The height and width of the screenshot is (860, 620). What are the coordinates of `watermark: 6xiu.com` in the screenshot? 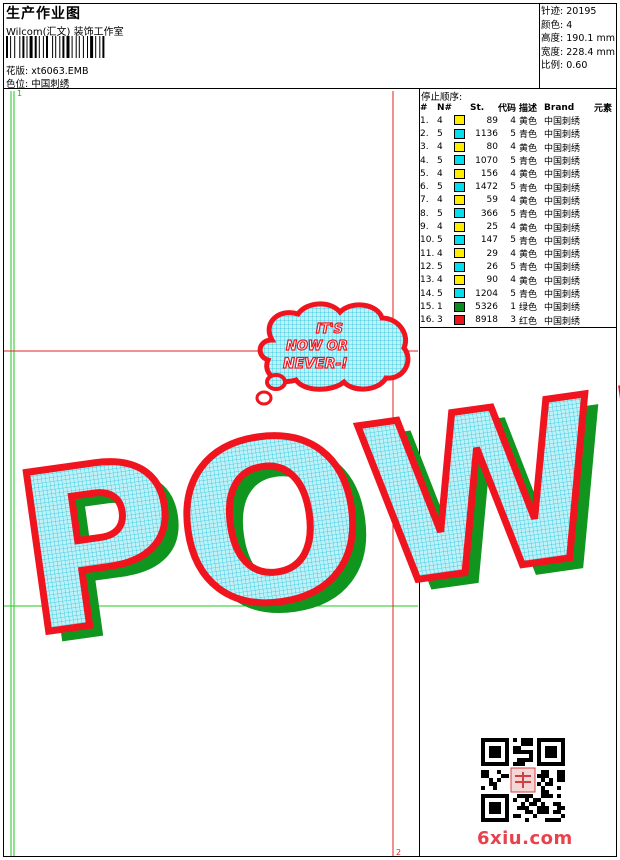 It's located at (525, 838).